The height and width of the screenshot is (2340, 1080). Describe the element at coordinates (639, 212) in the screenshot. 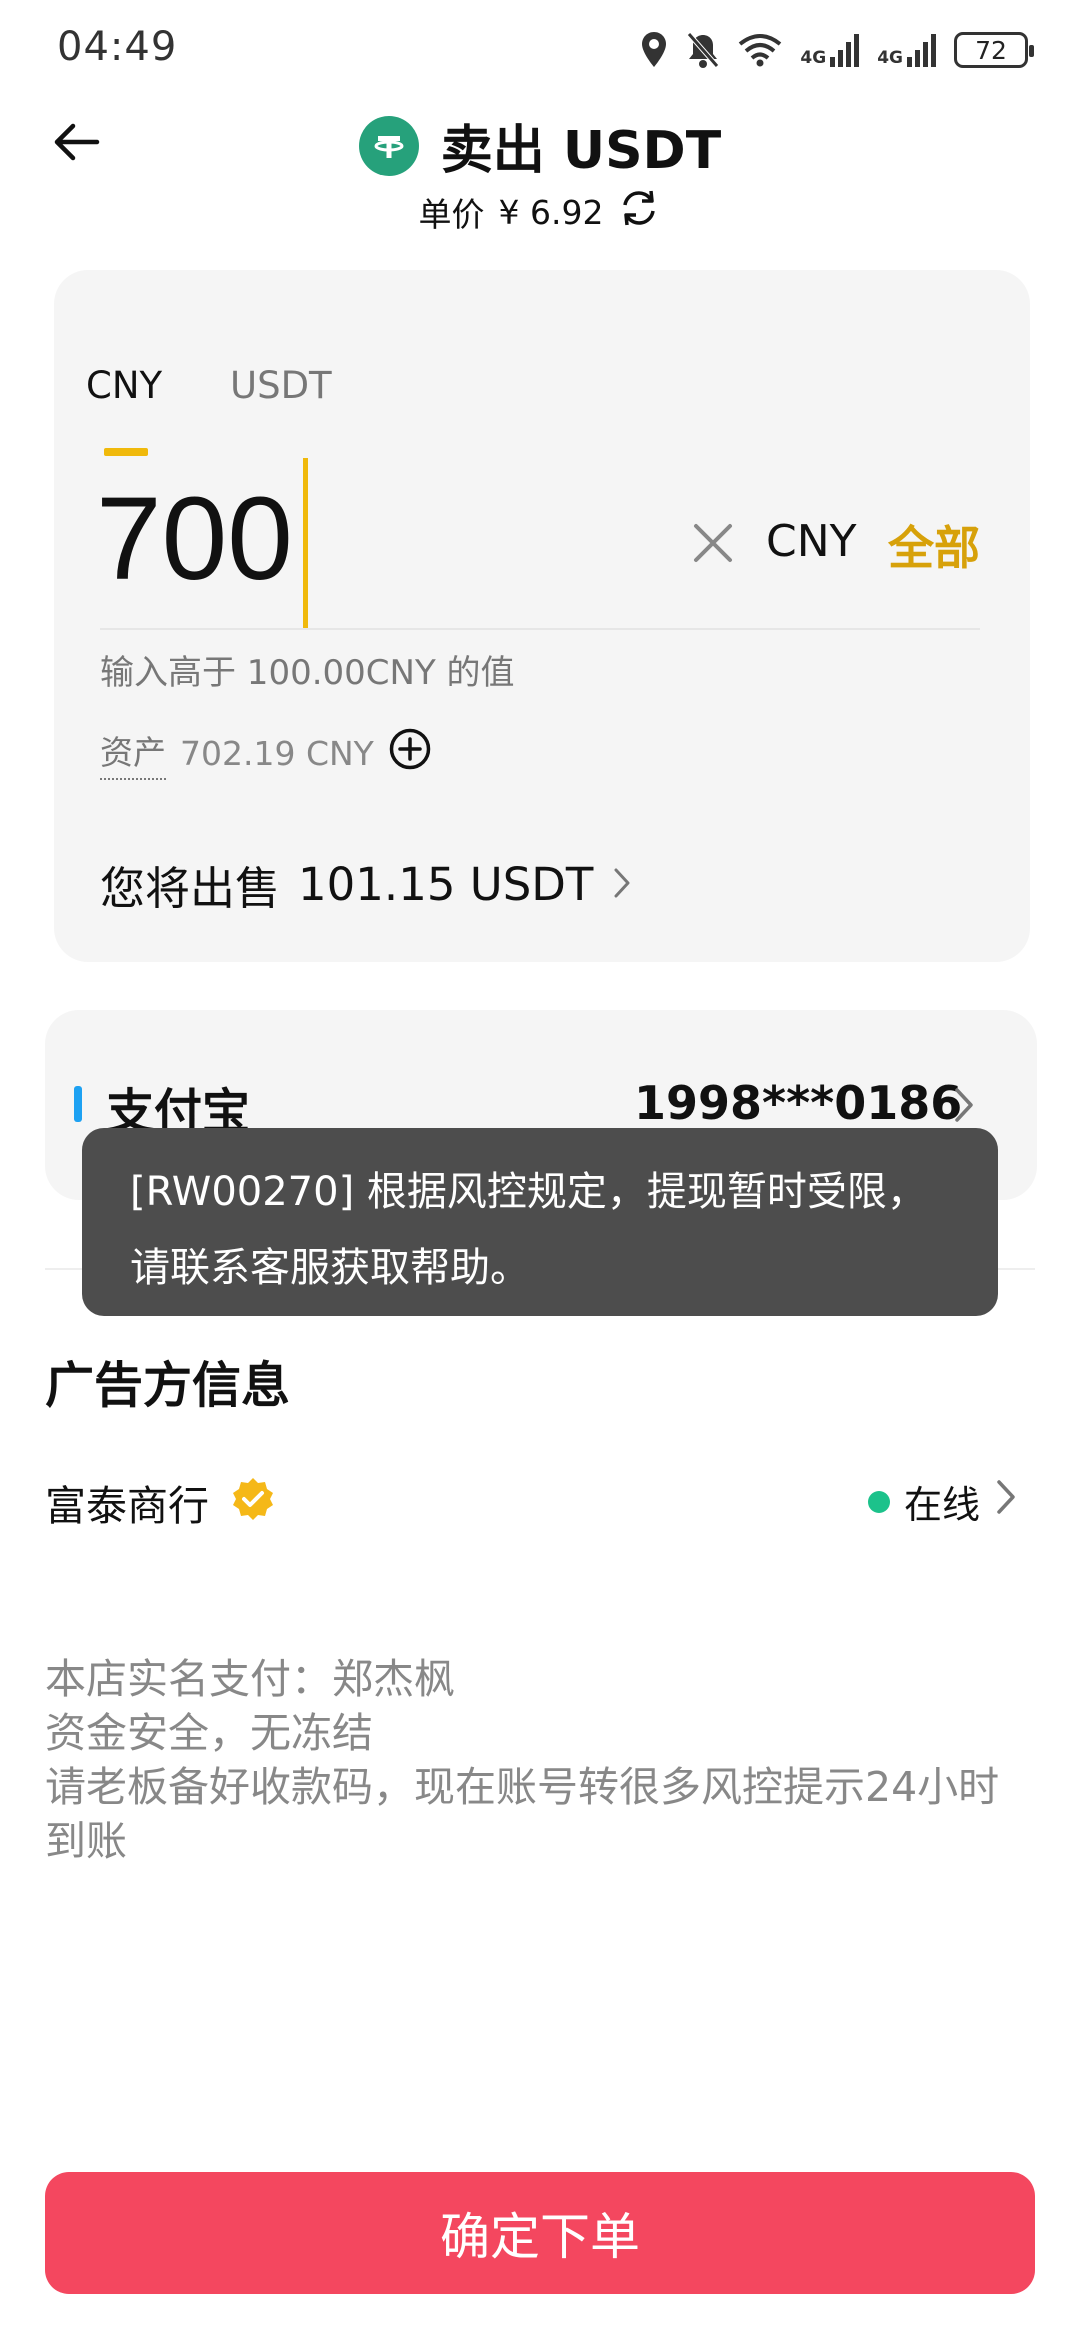

I see `refresh-icon` at that location.